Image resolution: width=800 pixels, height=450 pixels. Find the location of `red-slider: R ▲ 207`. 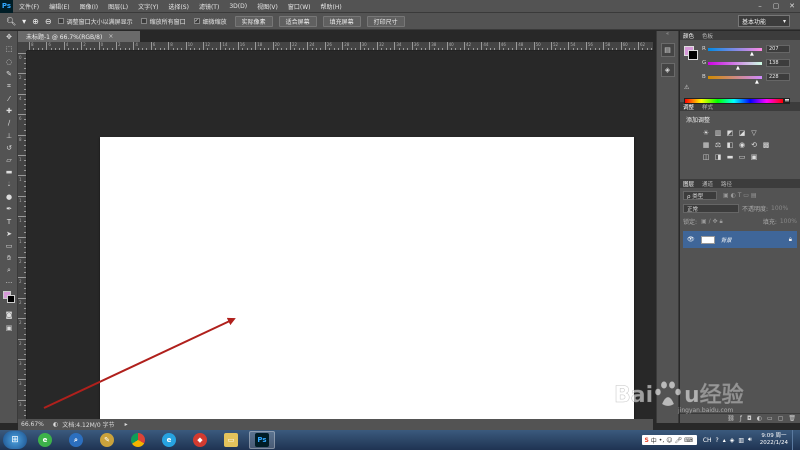

red-slider: R ▲ 207 is located at coordinates (749, 50).